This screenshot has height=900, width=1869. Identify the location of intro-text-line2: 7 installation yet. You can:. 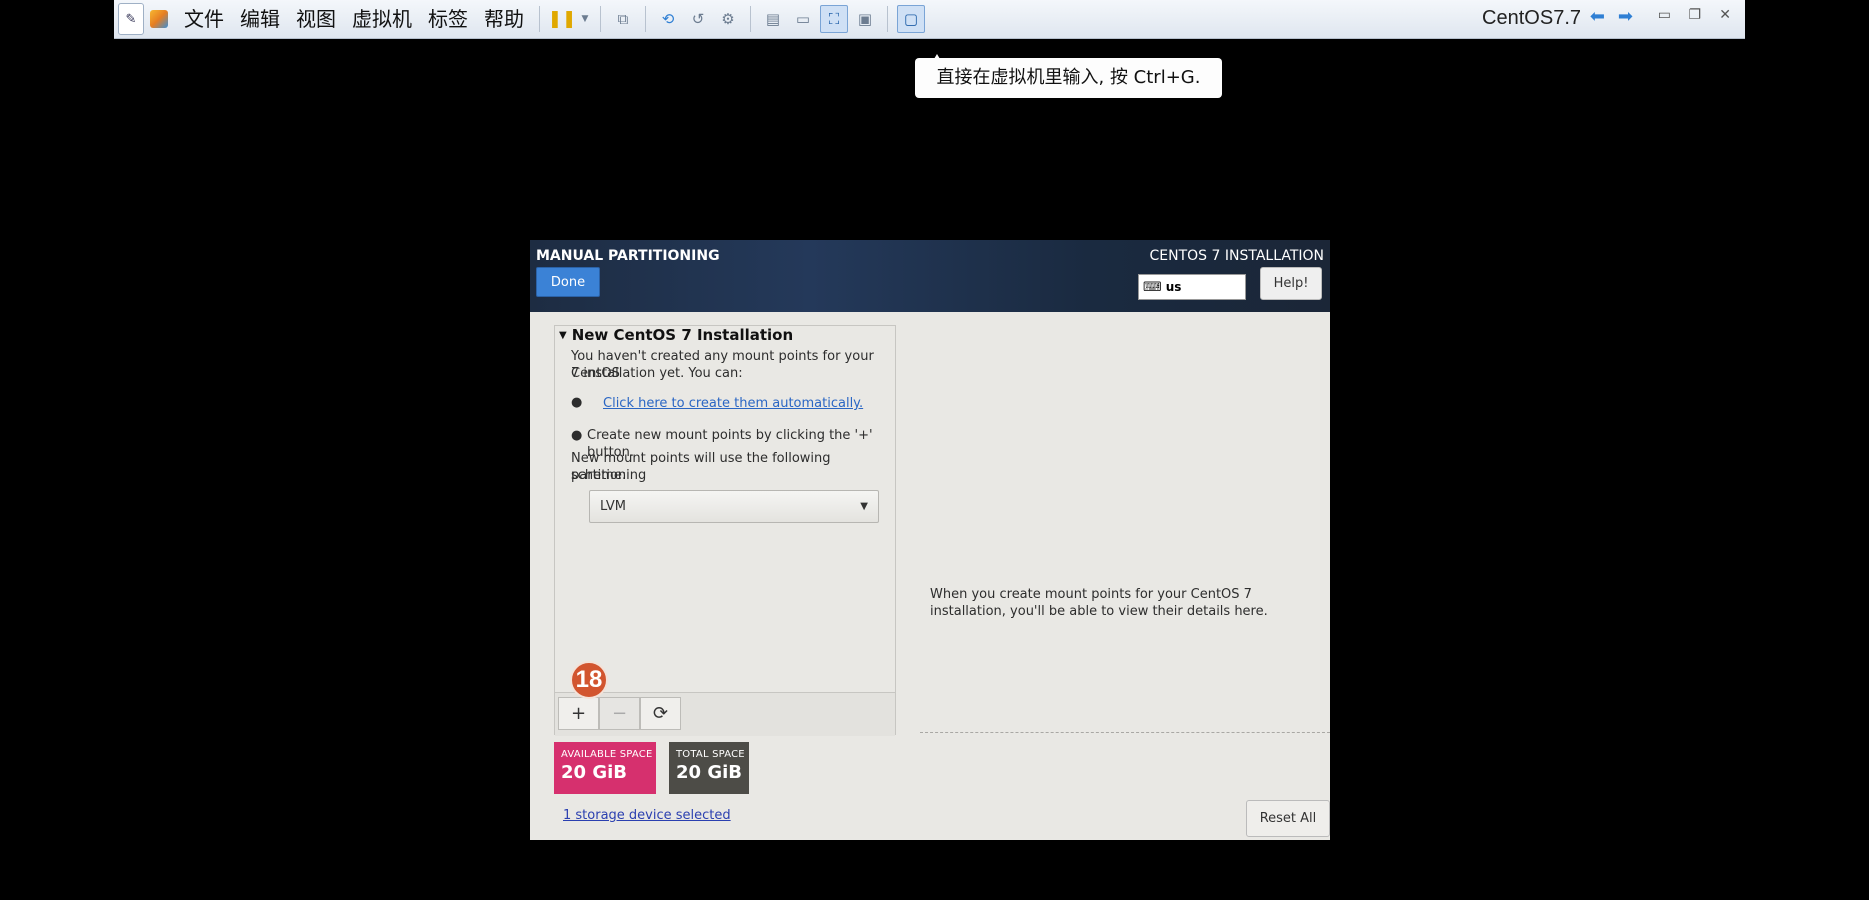
(657, 373).